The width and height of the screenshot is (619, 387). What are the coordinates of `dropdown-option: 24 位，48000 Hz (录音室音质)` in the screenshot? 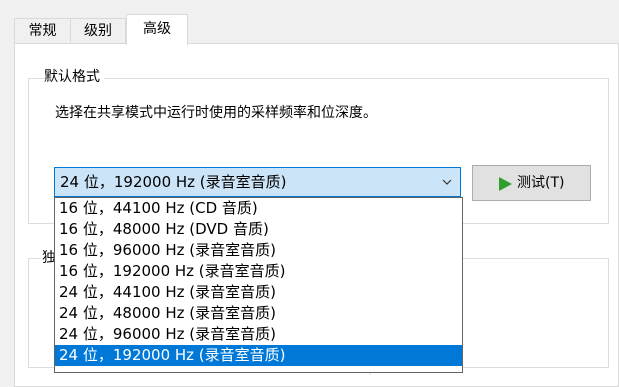 It's located at (258, 313).